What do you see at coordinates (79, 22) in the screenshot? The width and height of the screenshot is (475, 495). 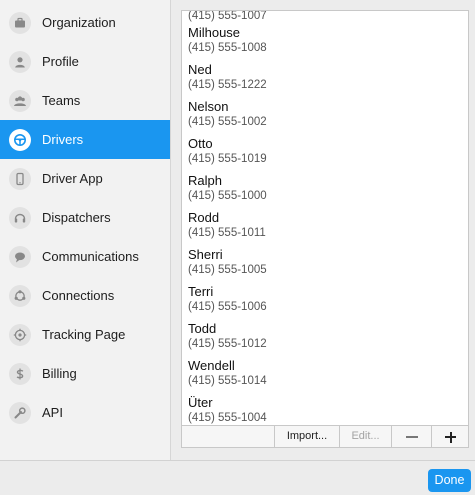 I see `sidebar-item-label: Organization` at bounding box center [79, 22].